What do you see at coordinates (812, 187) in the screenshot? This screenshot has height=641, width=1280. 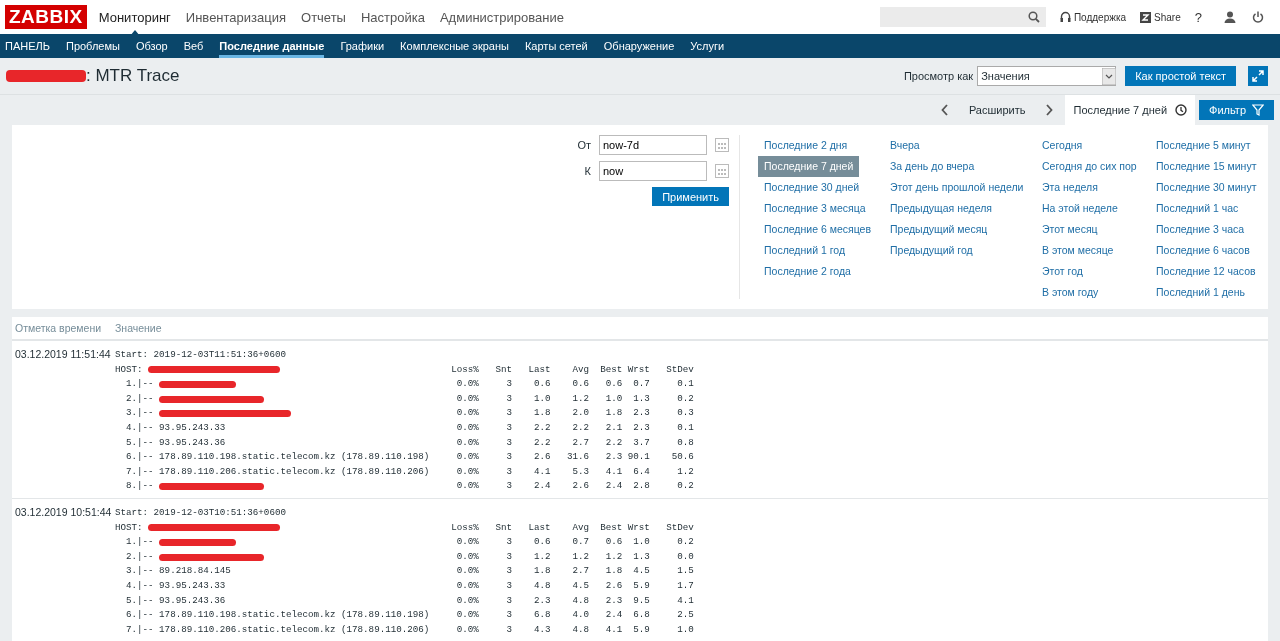 I see `quick-range-link: Последние 30 дней` at bounding box center [812, 187].